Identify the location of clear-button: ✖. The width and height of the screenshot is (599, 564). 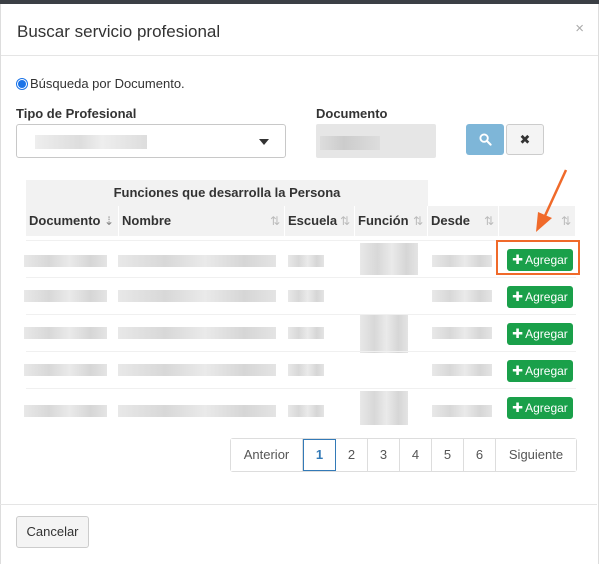
(525, 139).